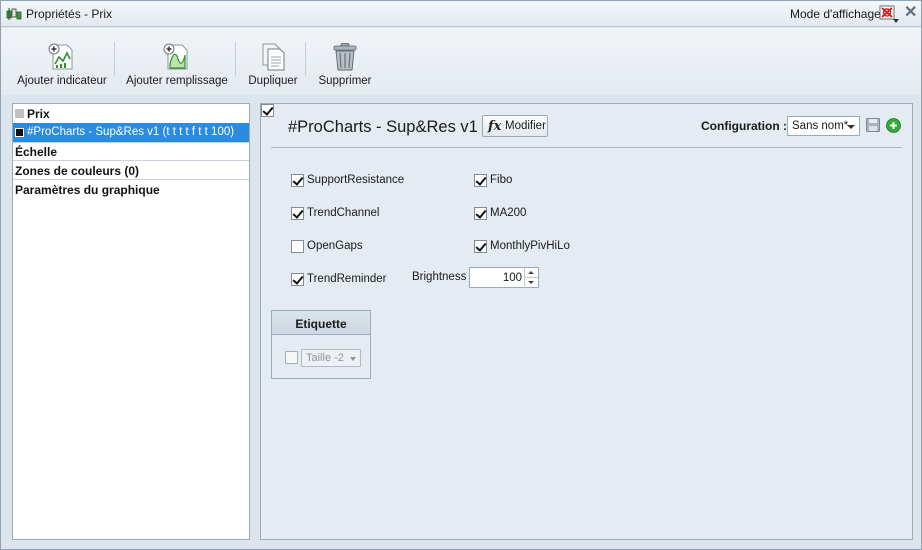  I want to click on option-label: TrendChannel, so click(343, 213).